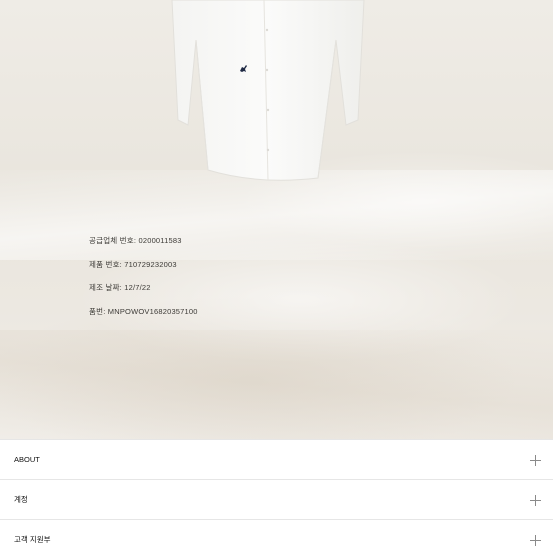  What do you see at coordinates (243, 68) in the screenshot?
I see `polo-player-logo-icon` at bounding box center [243, 68].